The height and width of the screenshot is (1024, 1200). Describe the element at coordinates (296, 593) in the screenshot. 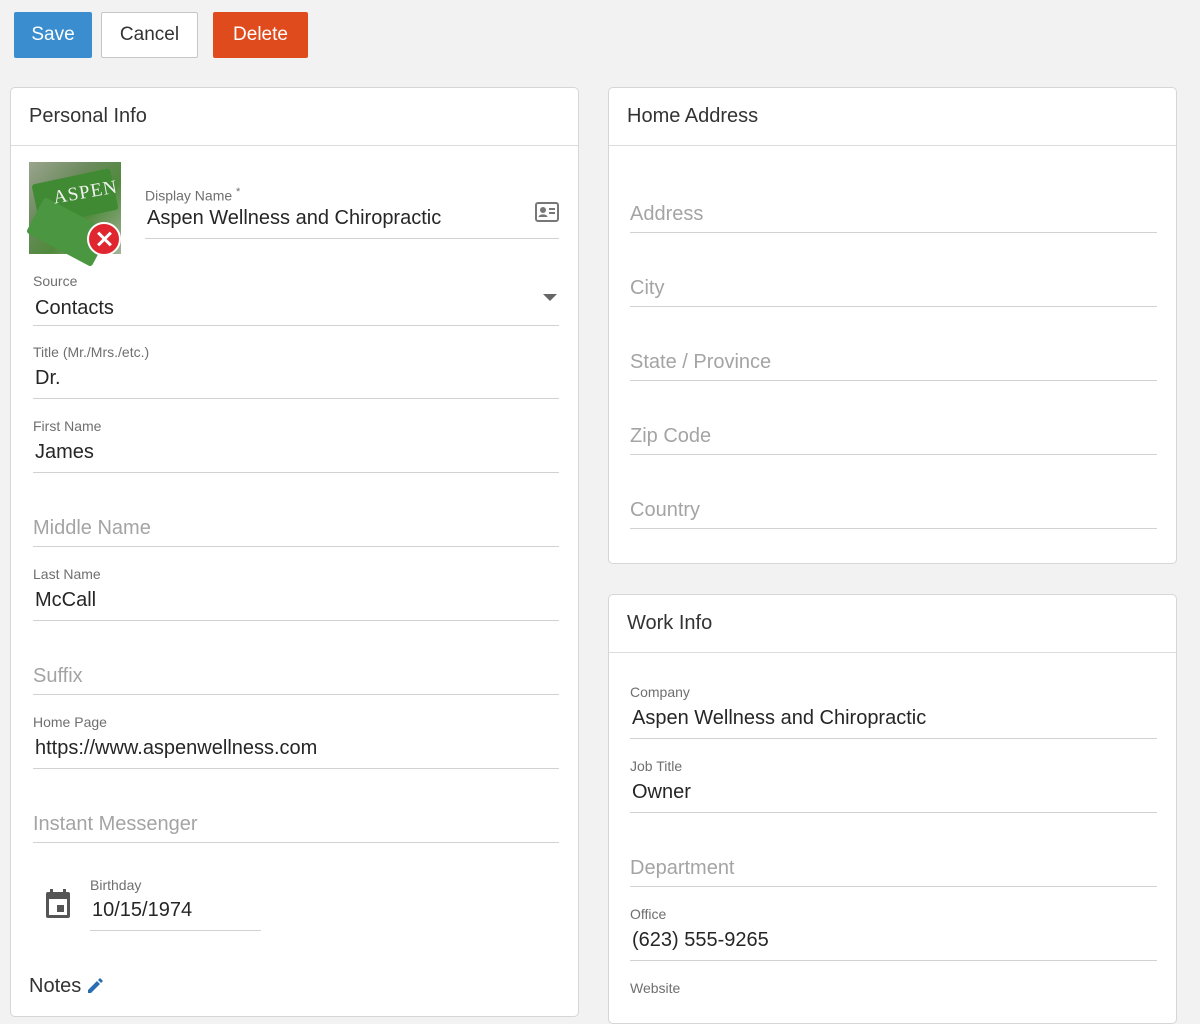

I see `last-name-field: Last Name McCall` at that location.